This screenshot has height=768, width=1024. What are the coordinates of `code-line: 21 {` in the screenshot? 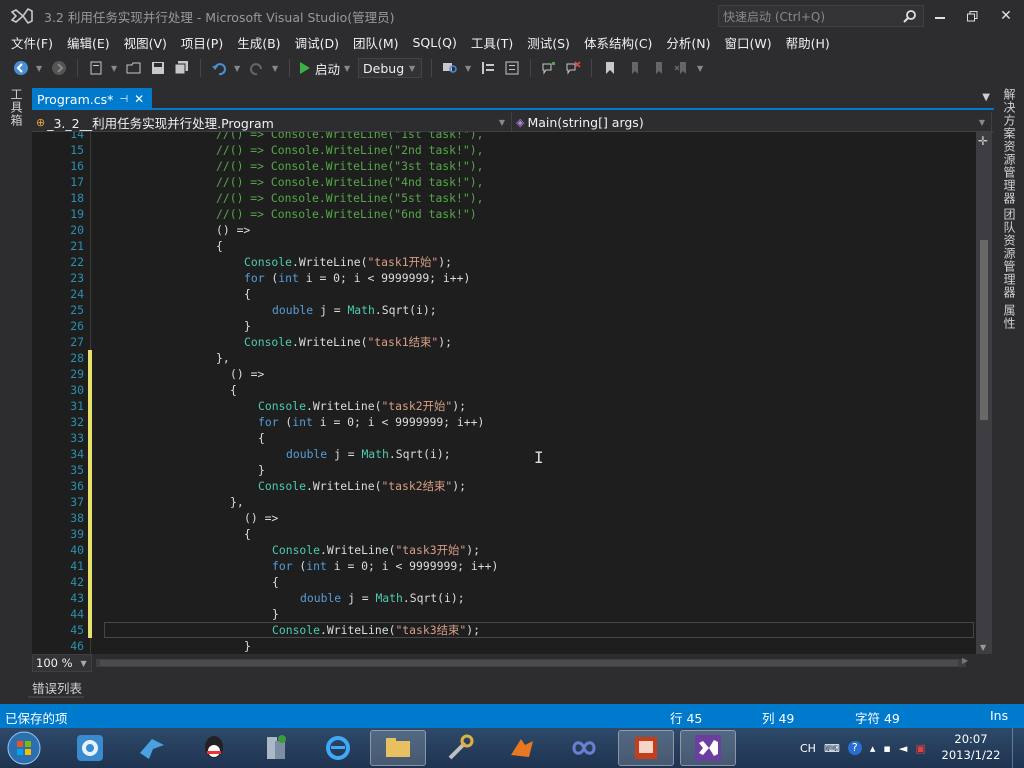 It's located at (504, 246).